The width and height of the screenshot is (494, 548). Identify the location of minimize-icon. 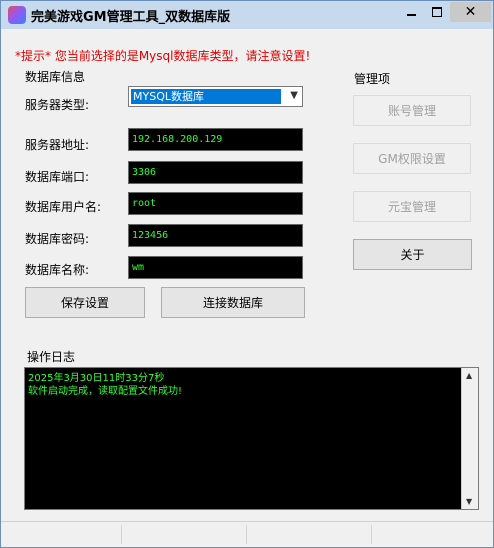
(411, 15).